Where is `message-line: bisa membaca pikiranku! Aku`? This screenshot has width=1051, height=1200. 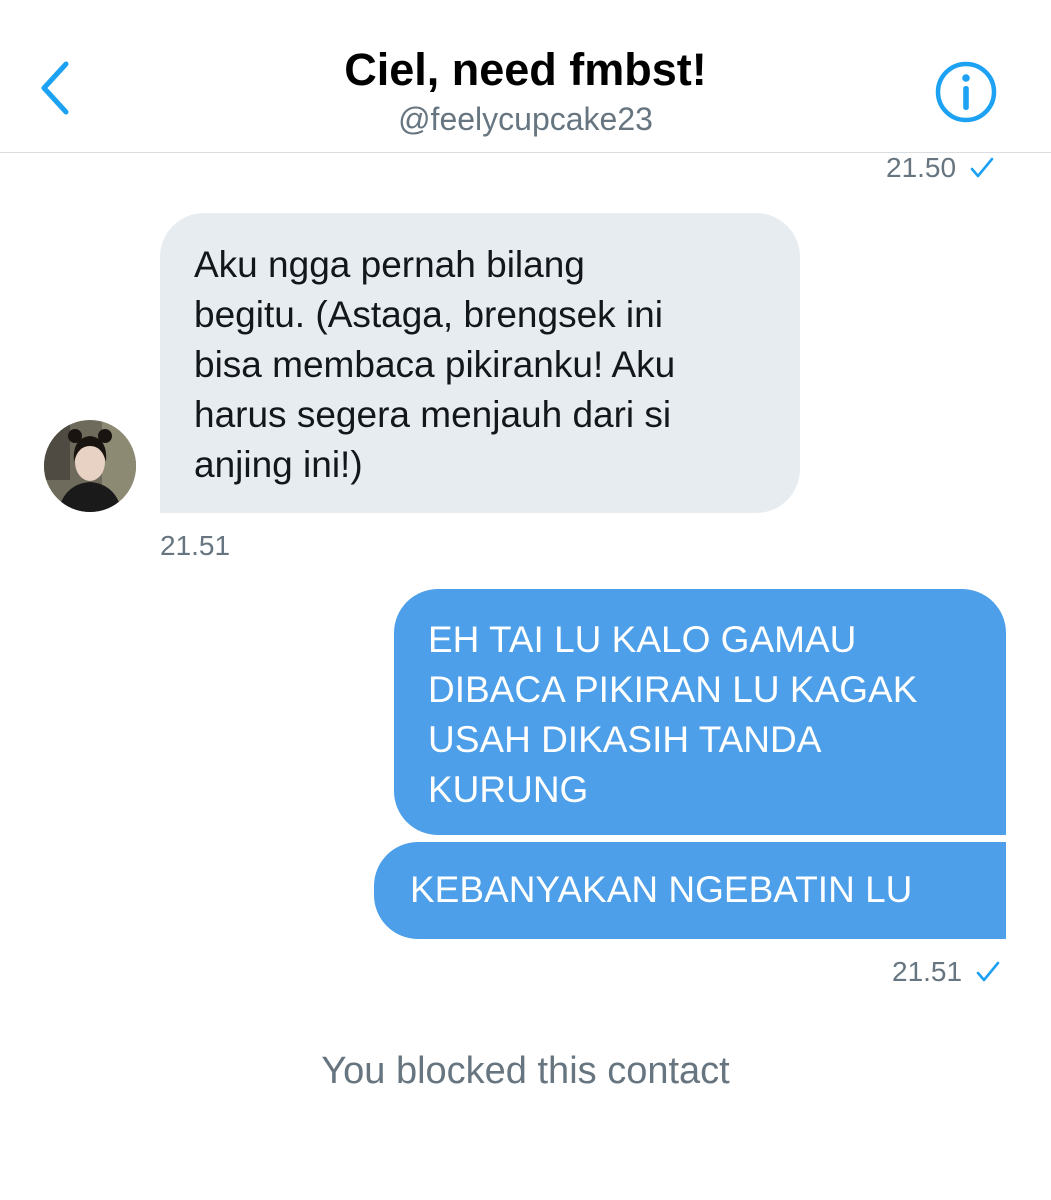
message-line: bisa membaca pikiranku! Aku is located at coordinates (435, 364).